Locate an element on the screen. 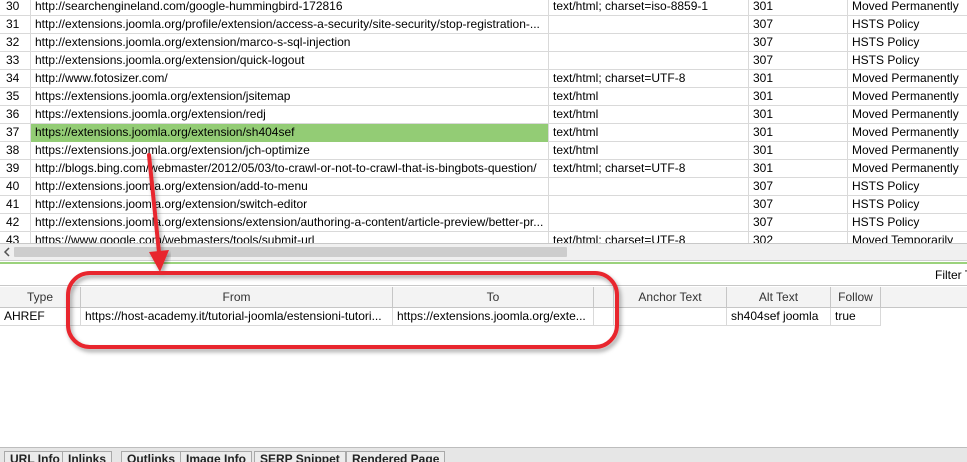  scrollbar-thumb is located at coordinates (290, 252).